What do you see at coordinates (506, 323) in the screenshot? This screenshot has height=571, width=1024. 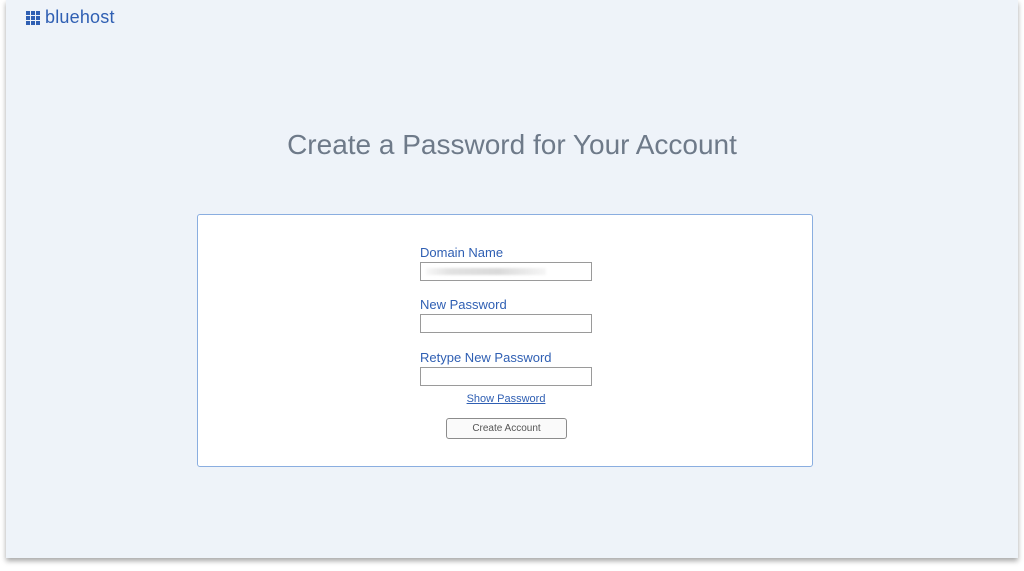 I see `new-password-field` at bounding box center [506, 323].